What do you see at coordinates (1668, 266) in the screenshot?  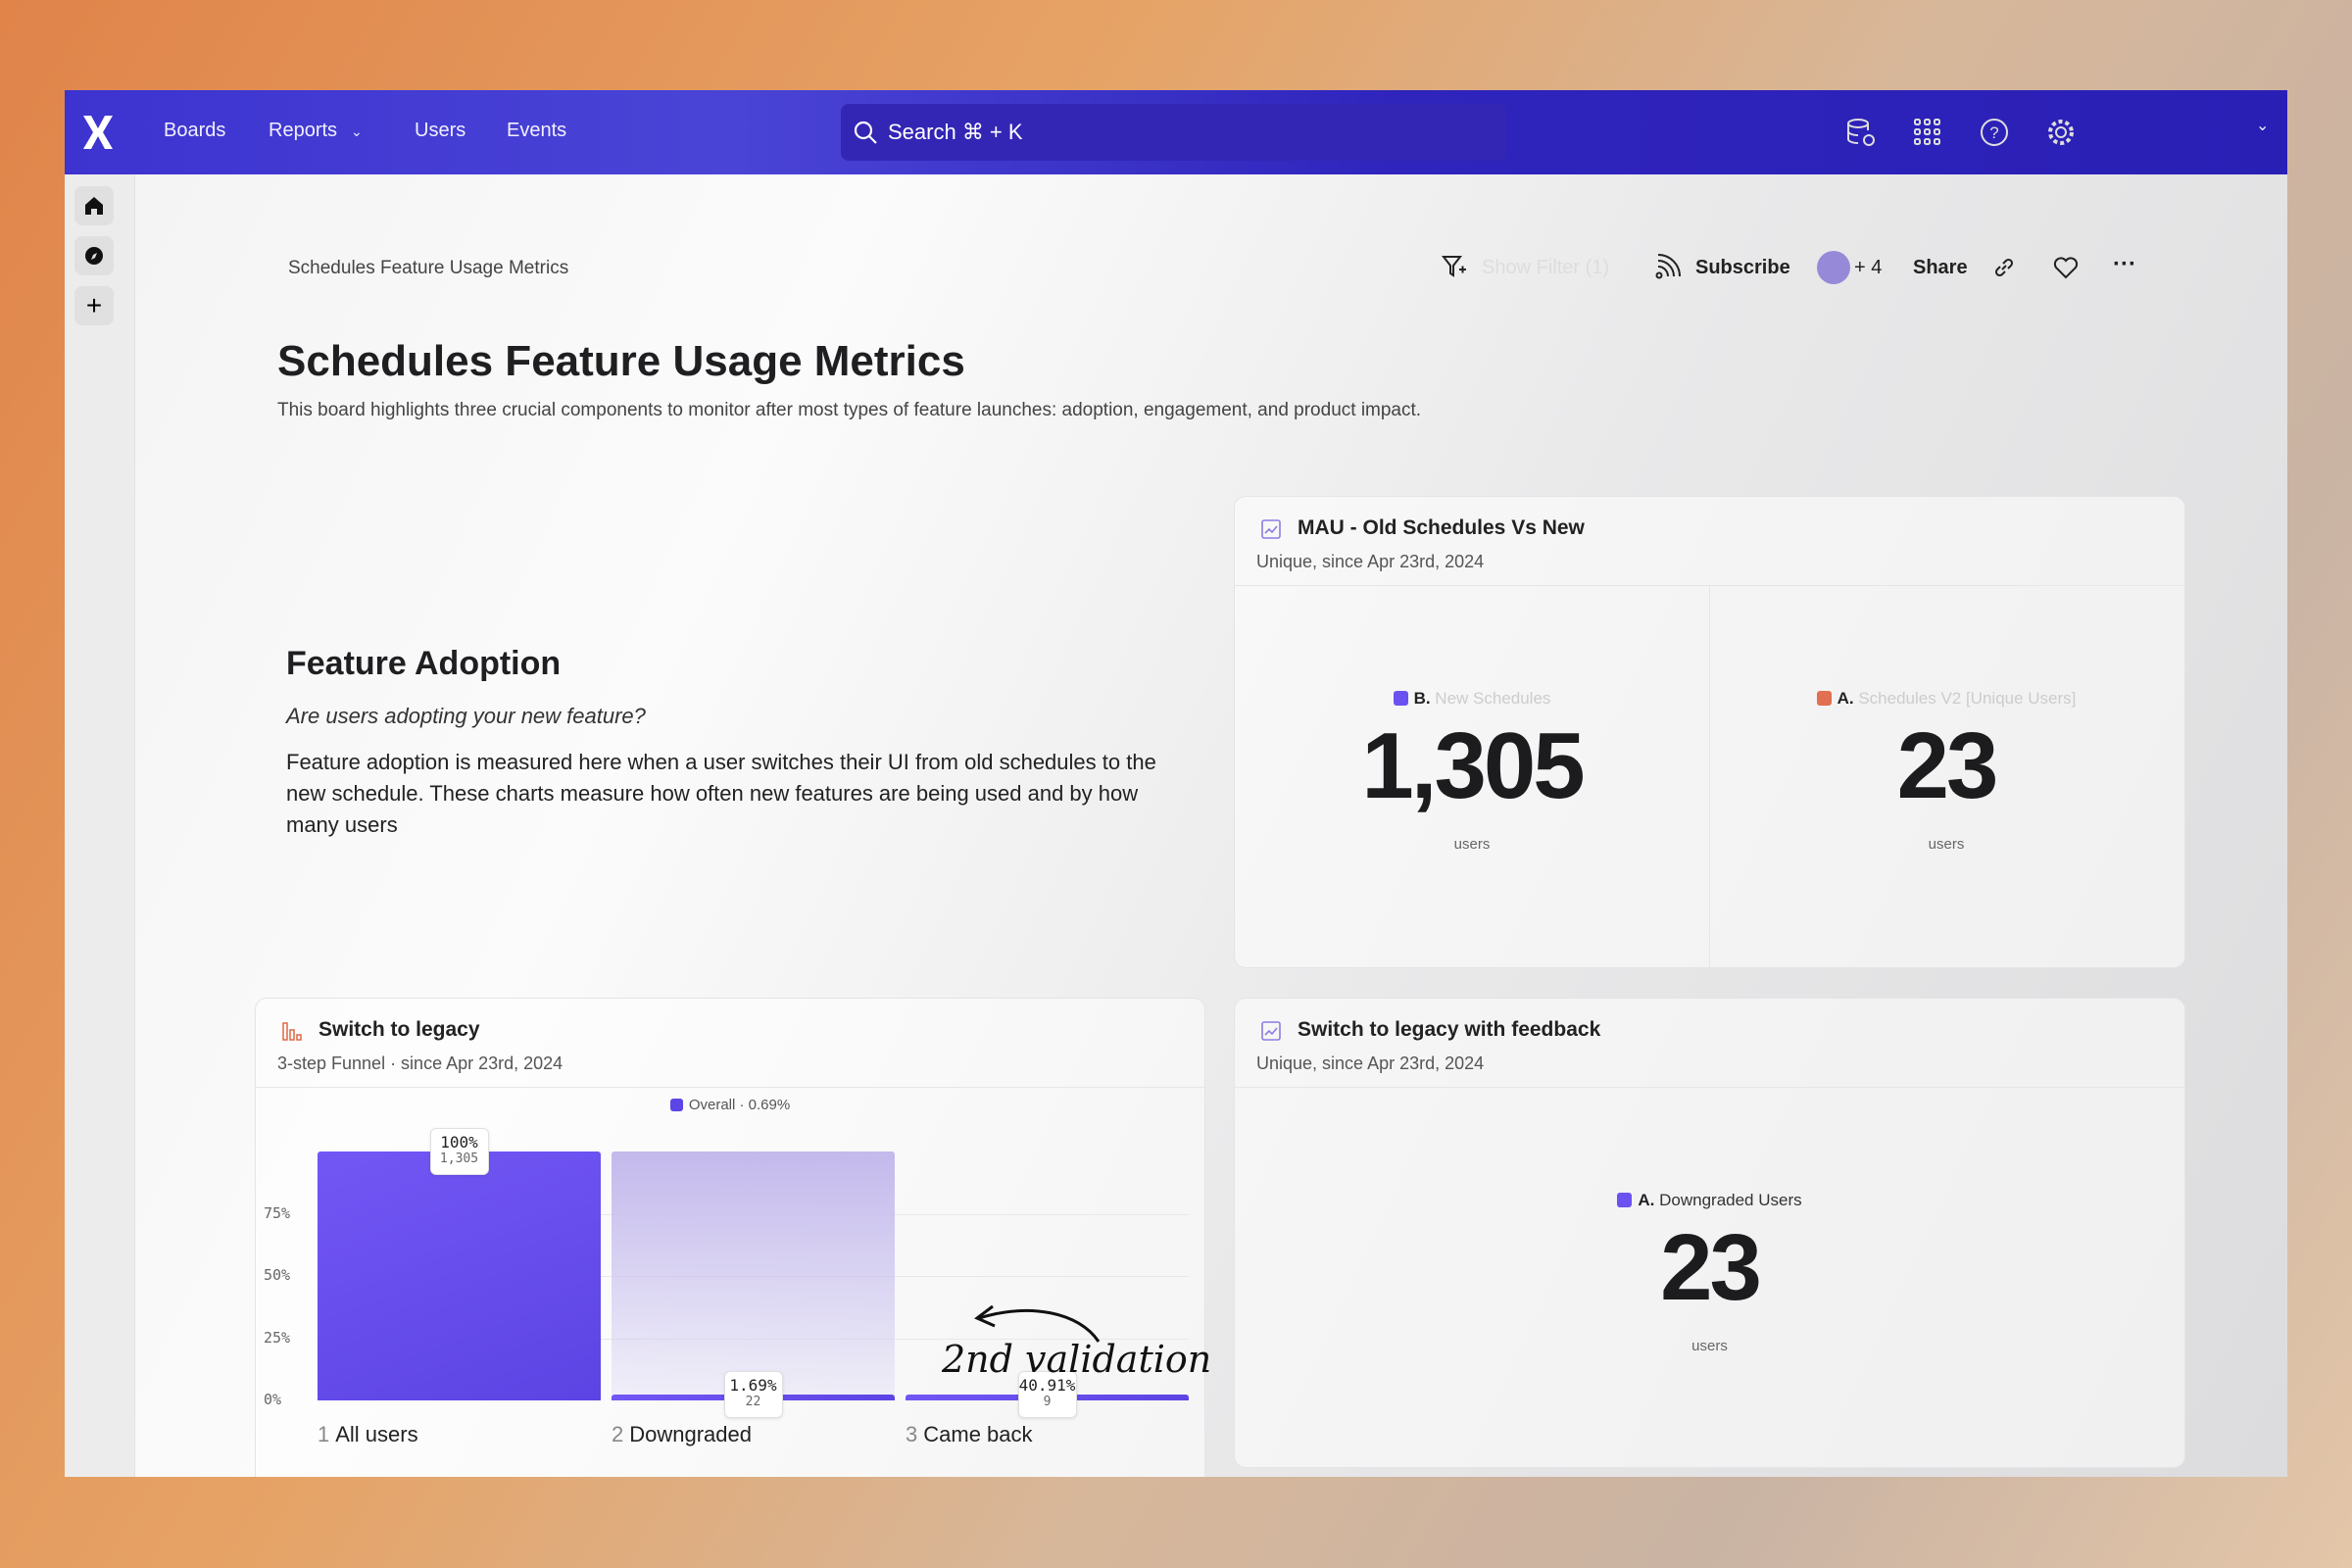 I see `rss-icon` at bounding box center [1668, 266].